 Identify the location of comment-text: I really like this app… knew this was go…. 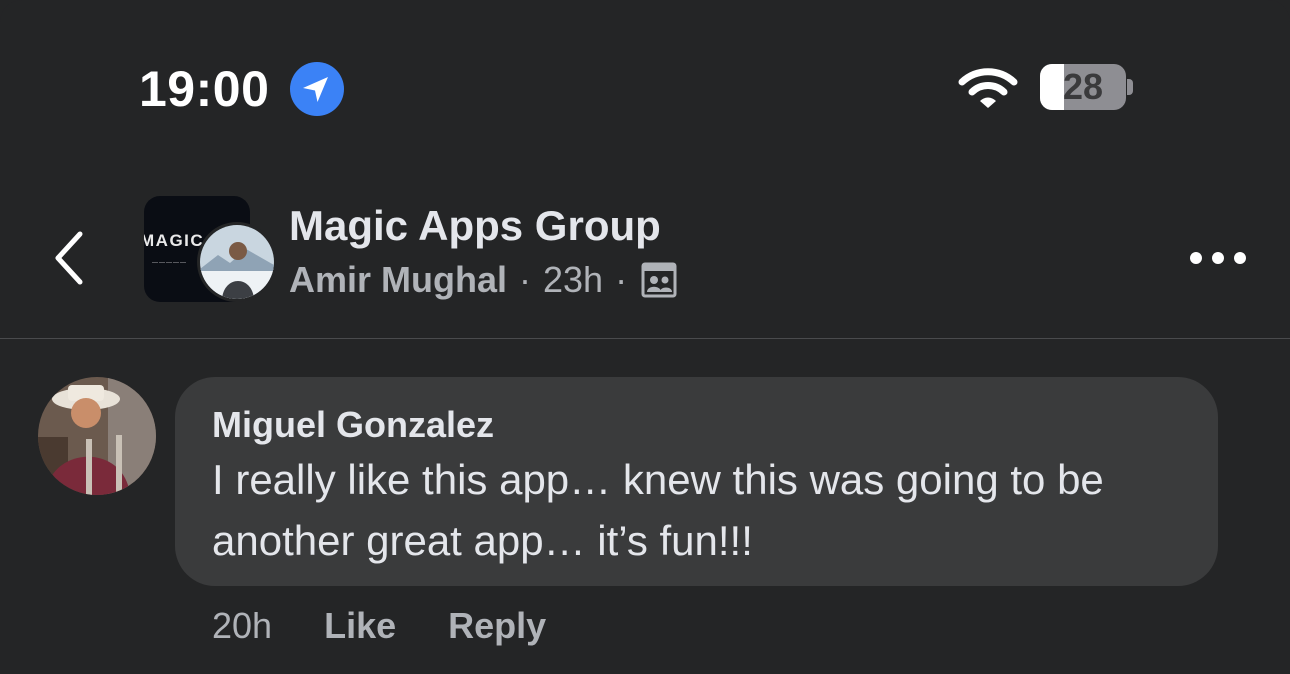
(658, 510).